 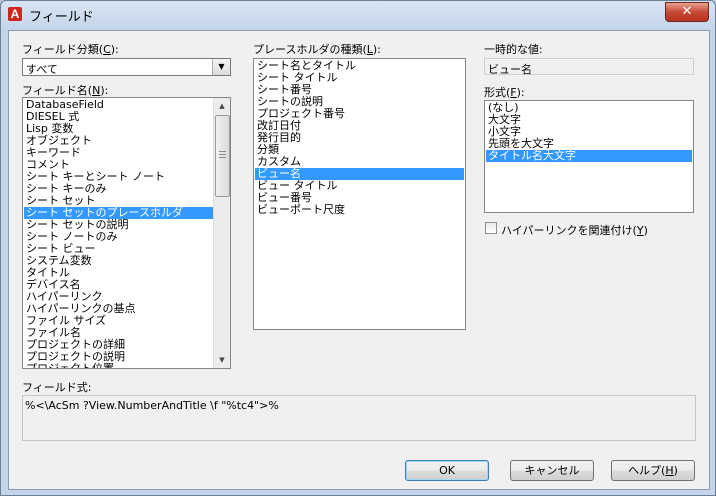 I want to click on chevron-down-icon: ▼, so click(x=221, y=67).